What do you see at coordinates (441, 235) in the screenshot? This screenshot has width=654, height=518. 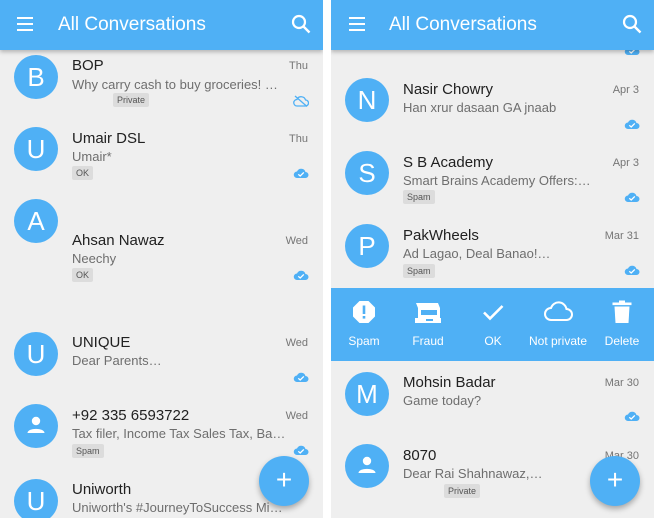 I see `contact-name: PakWheels` at bounding box center [441, 235].